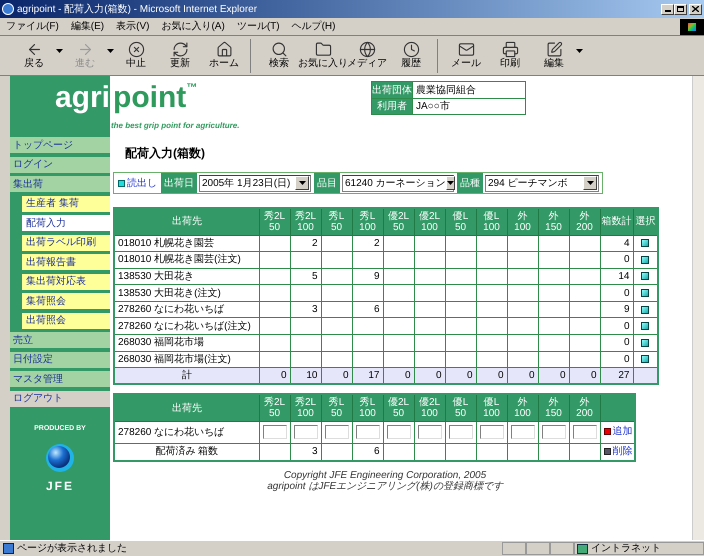 The width and height of the screenshot is (704, 556). Describe the element at coordinates (60, 184) in the screenshot. I see `sidebar-item: 集出荷` at that location.